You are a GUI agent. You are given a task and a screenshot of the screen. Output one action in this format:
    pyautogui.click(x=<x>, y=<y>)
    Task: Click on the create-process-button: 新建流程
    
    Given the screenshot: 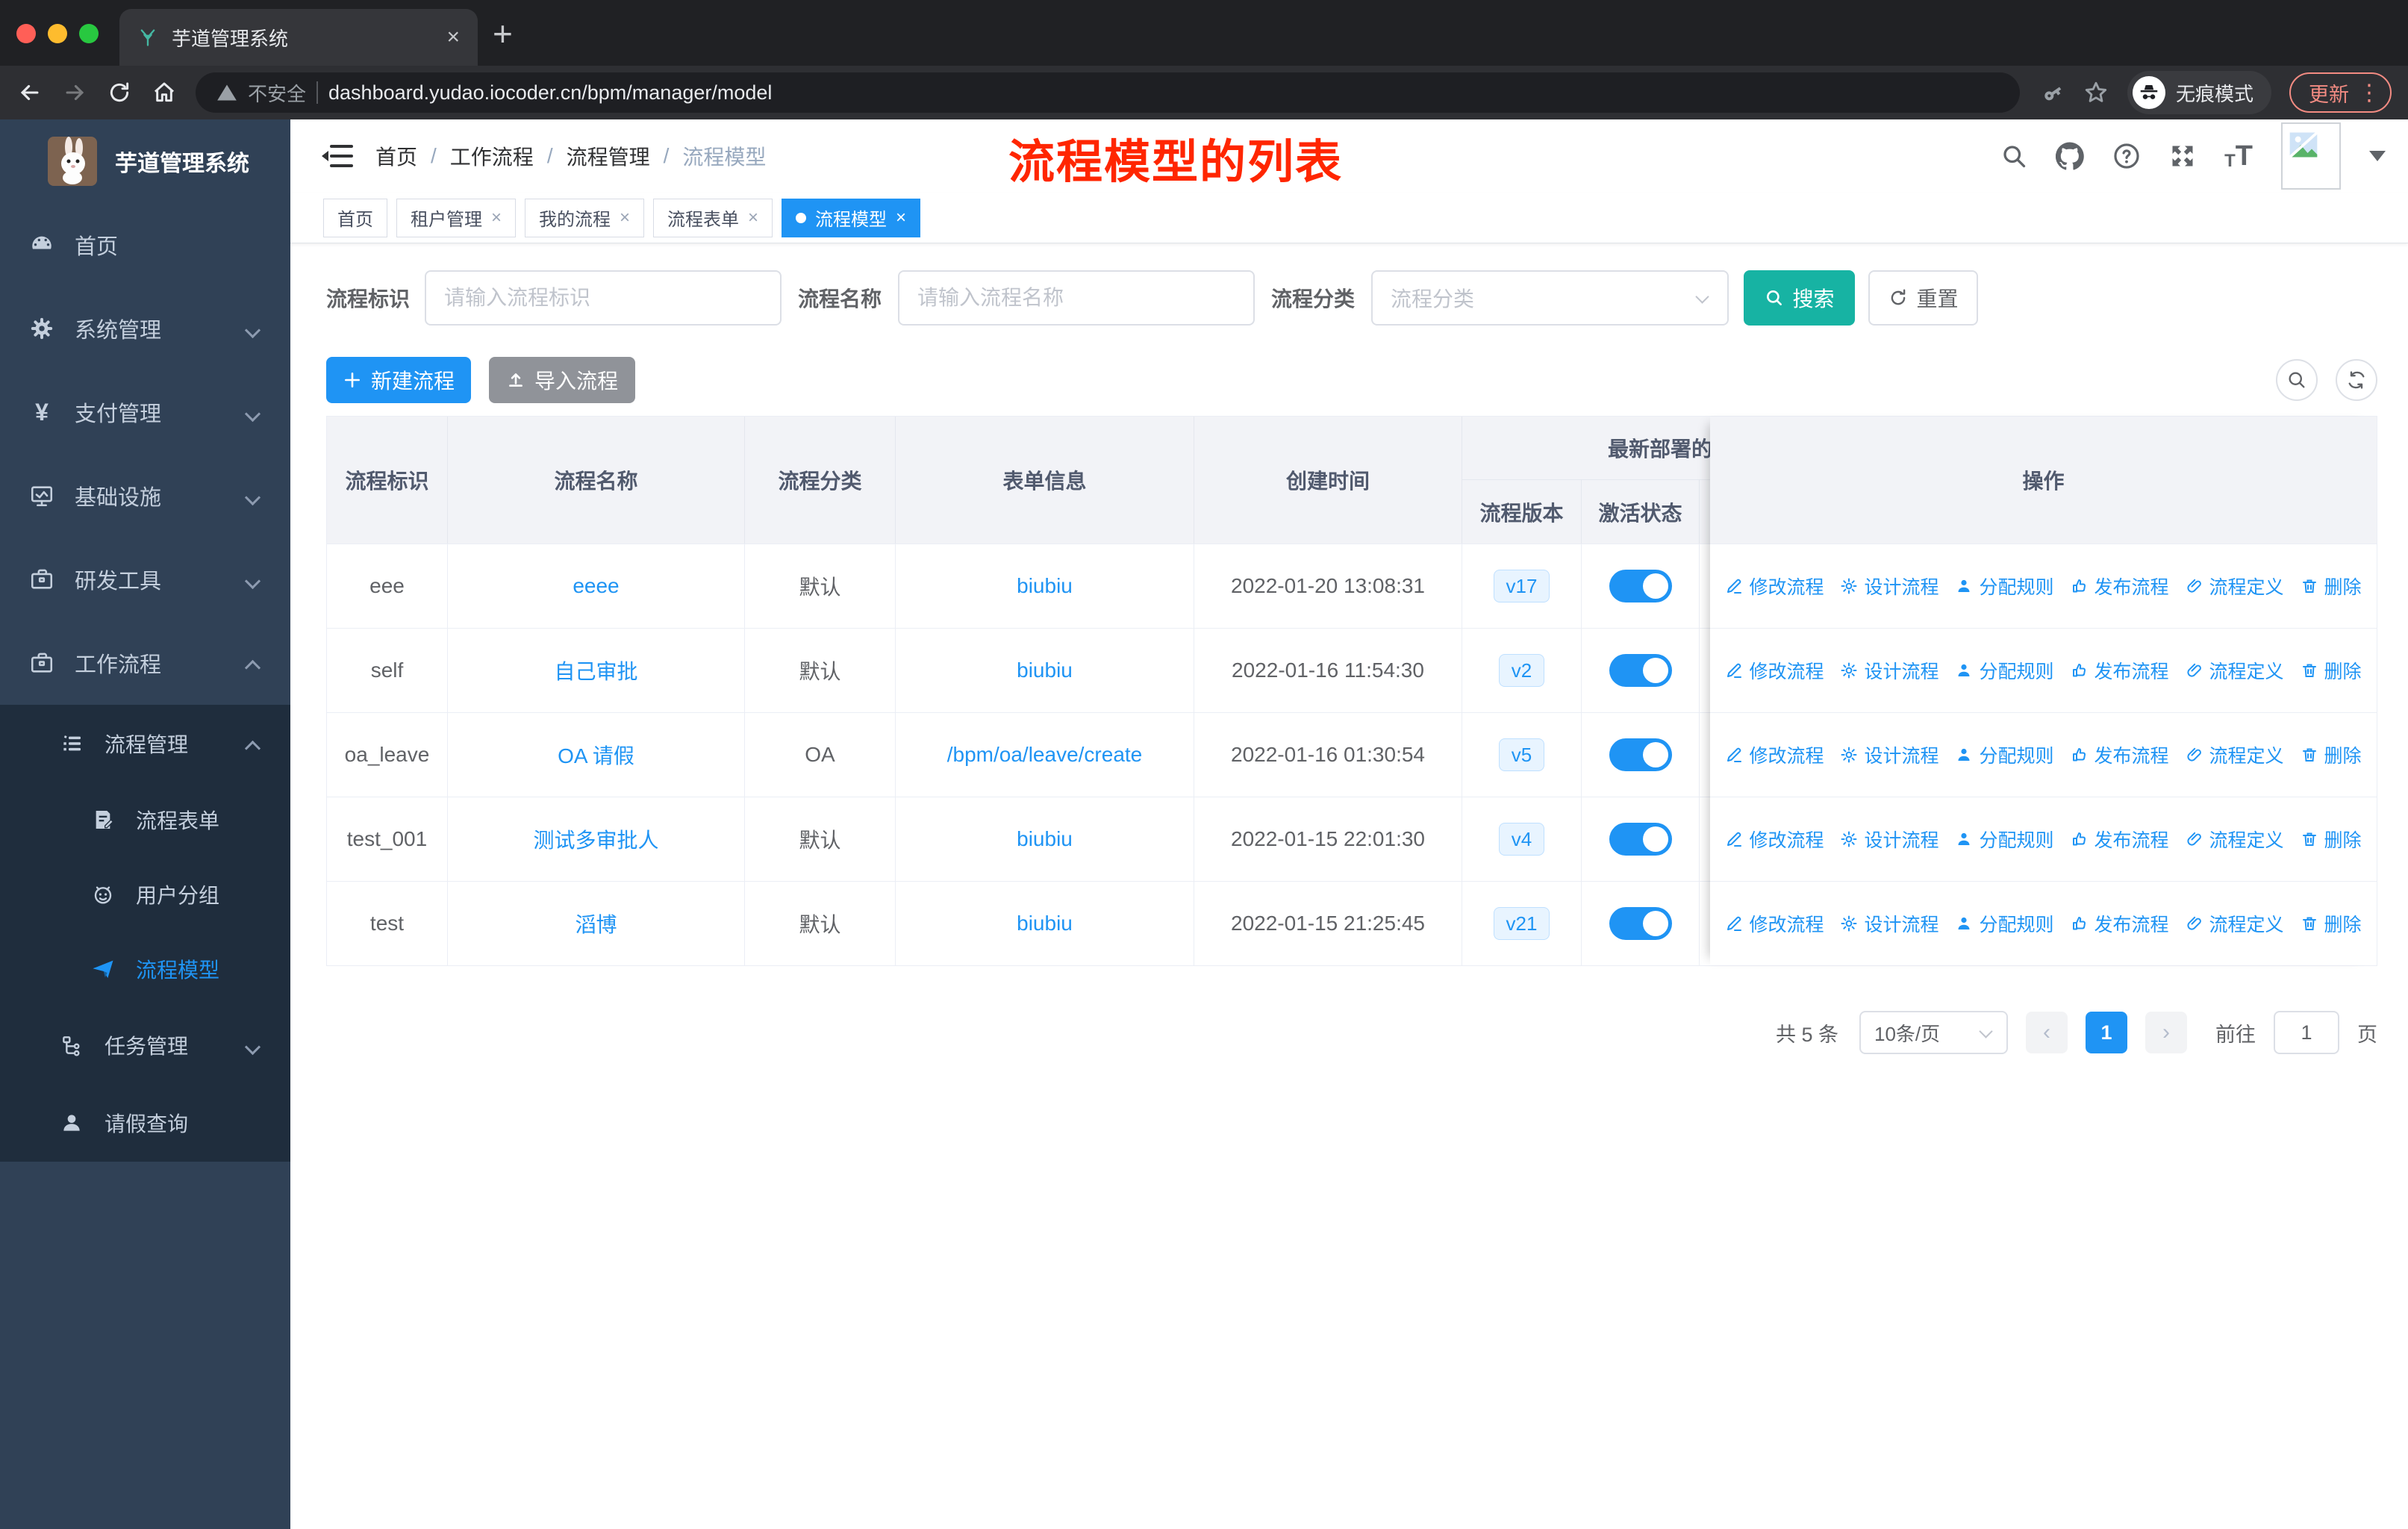 What is the action you would take?
    pyautogui.click(x=398, y=380)
    